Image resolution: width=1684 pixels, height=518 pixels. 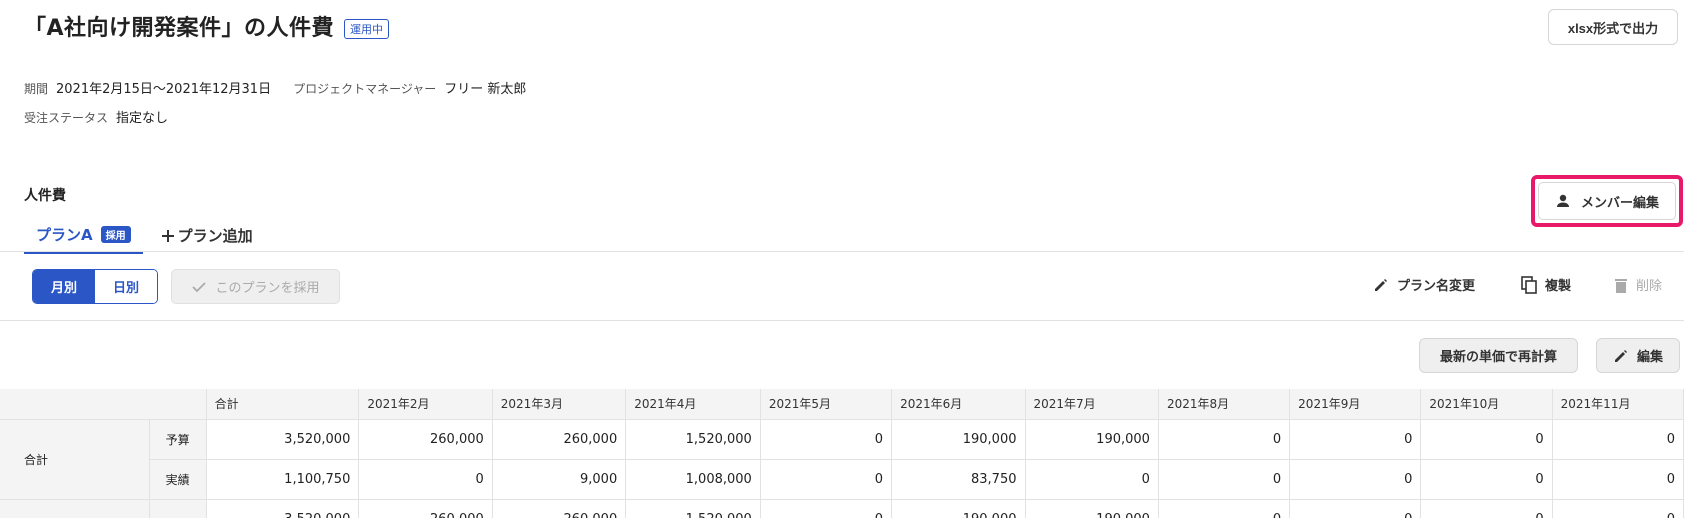 I want to click on table-cell: 1,100,750, so click(x=283, y=479).